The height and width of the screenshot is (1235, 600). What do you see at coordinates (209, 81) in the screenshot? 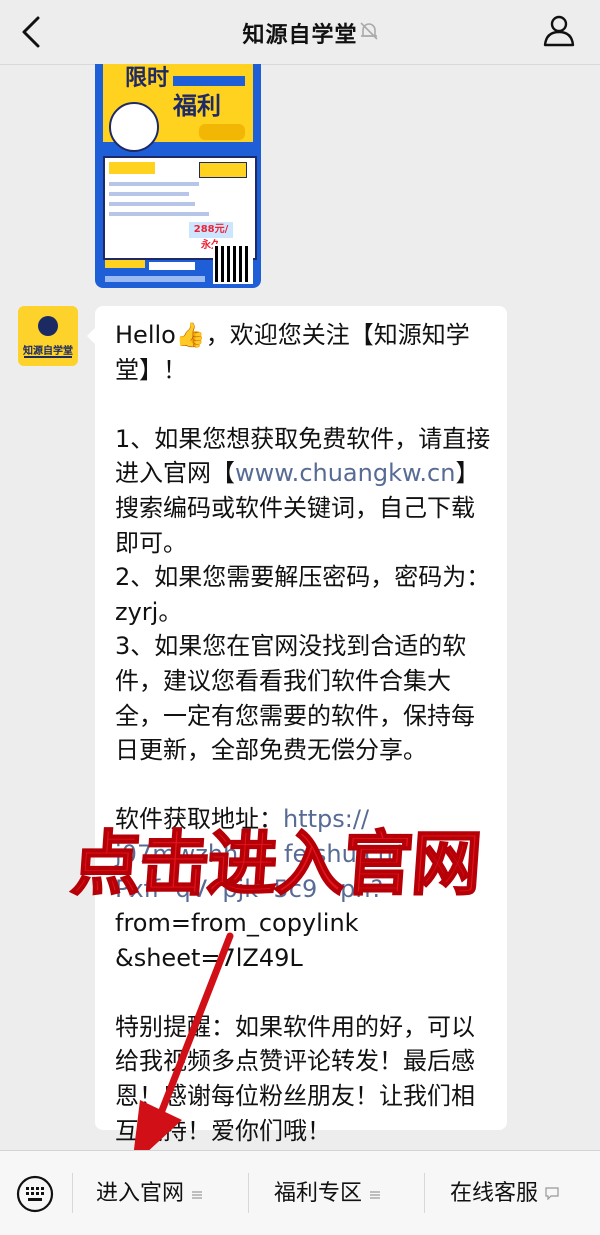
I see `poster-banner` at bounding box center [209, 81].